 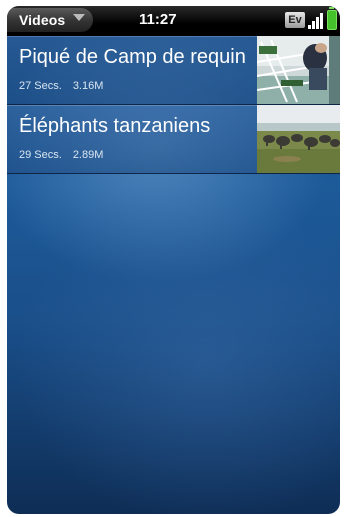 What do you see at coordinates (79, 17) in the screenshot?
I see `chevron-down-icon` at bounding box center [79, 17].